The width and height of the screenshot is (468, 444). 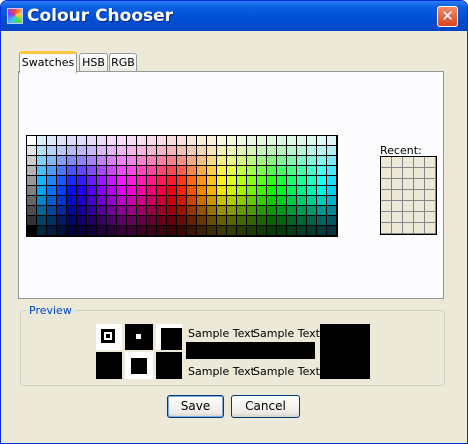 I want to click on close-icon: ✕, so click(x=447, y=16).